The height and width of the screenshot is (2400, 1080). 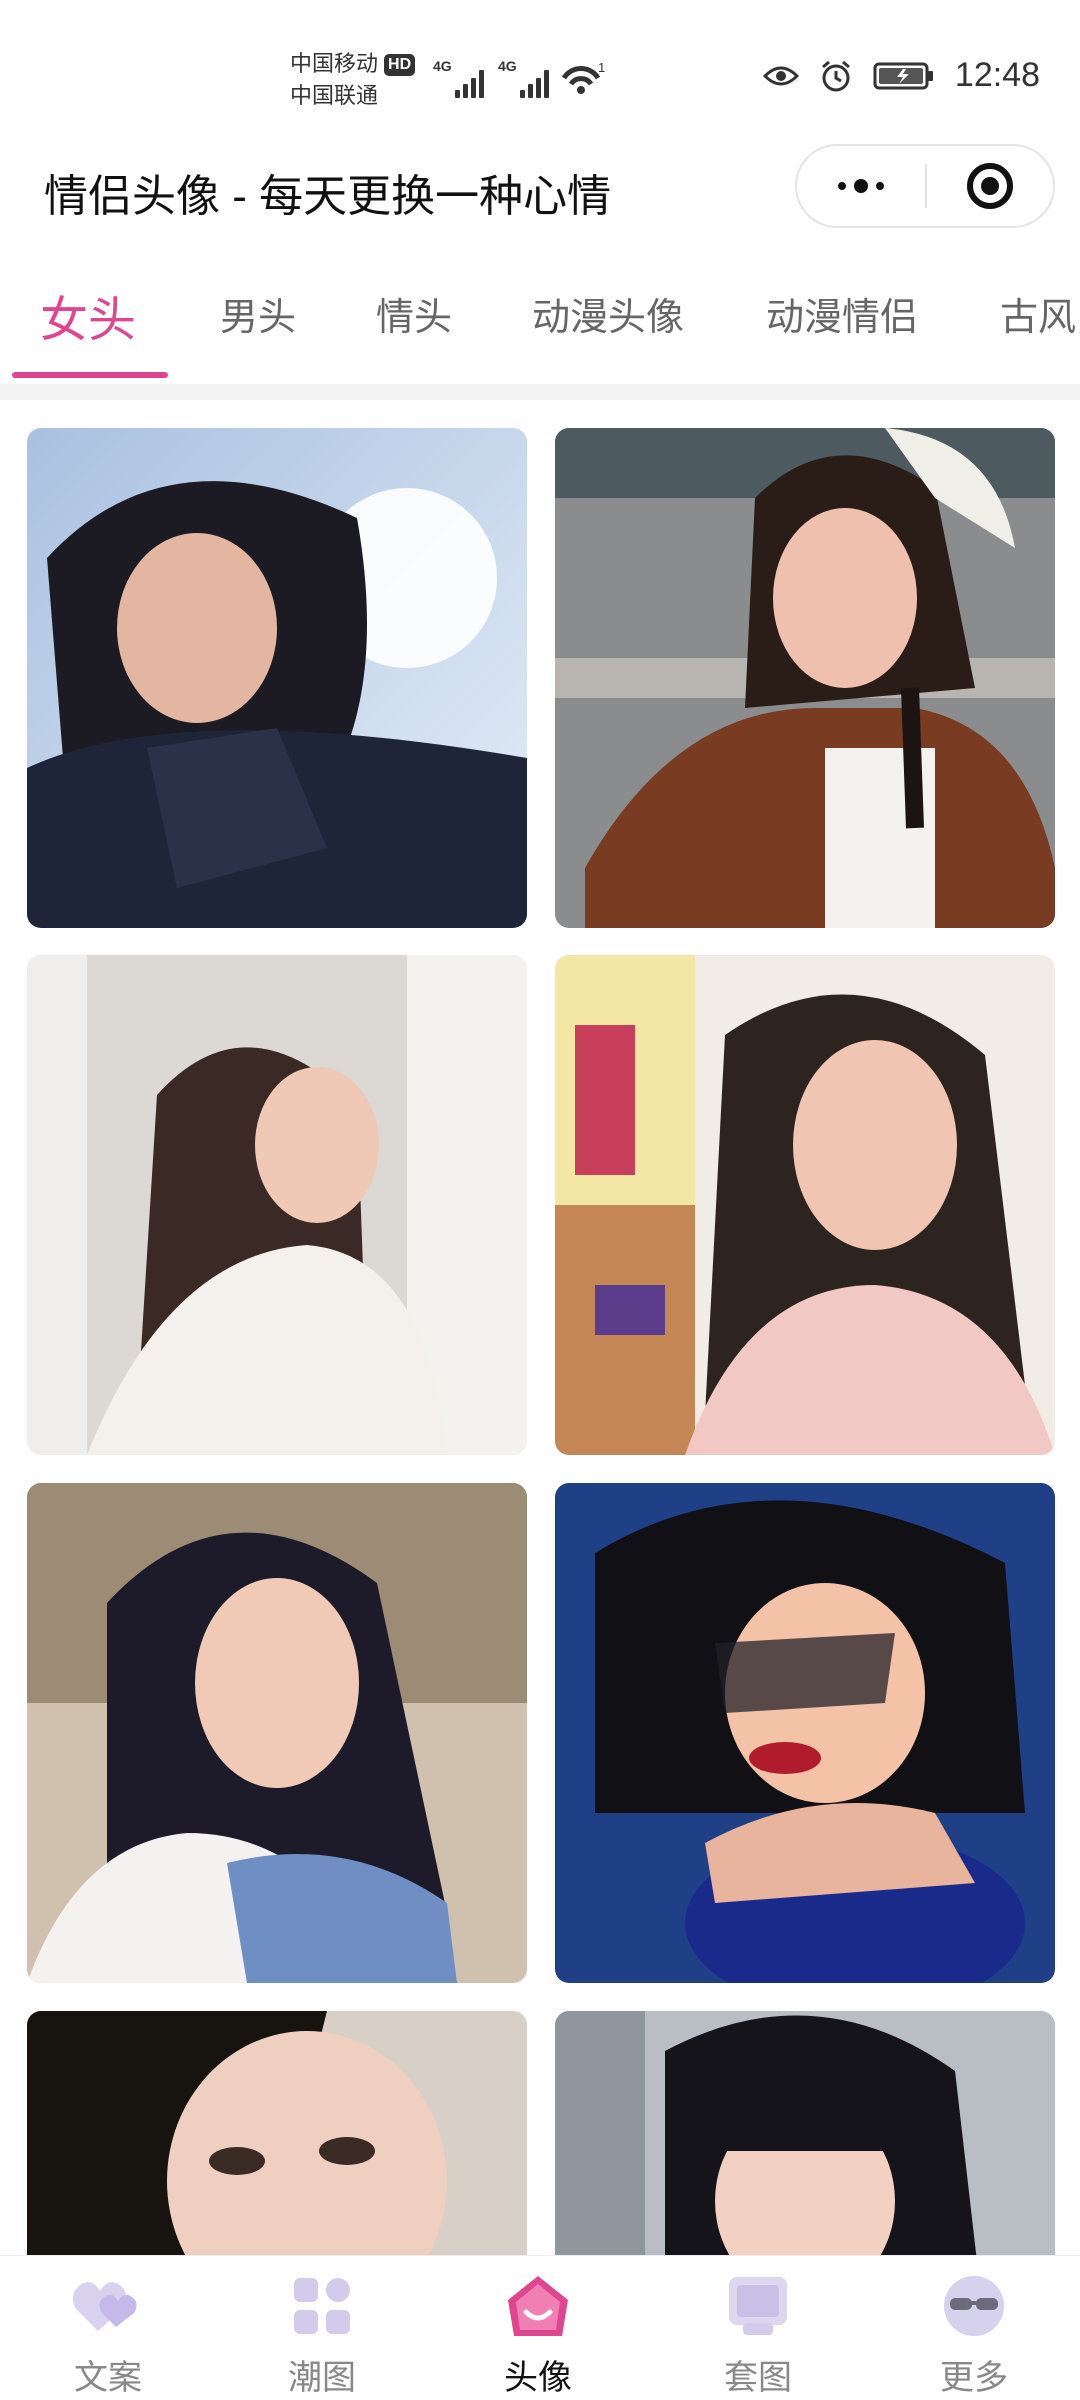 I want to click on nav-item-more: 更多, so click(x=974, y=2331).